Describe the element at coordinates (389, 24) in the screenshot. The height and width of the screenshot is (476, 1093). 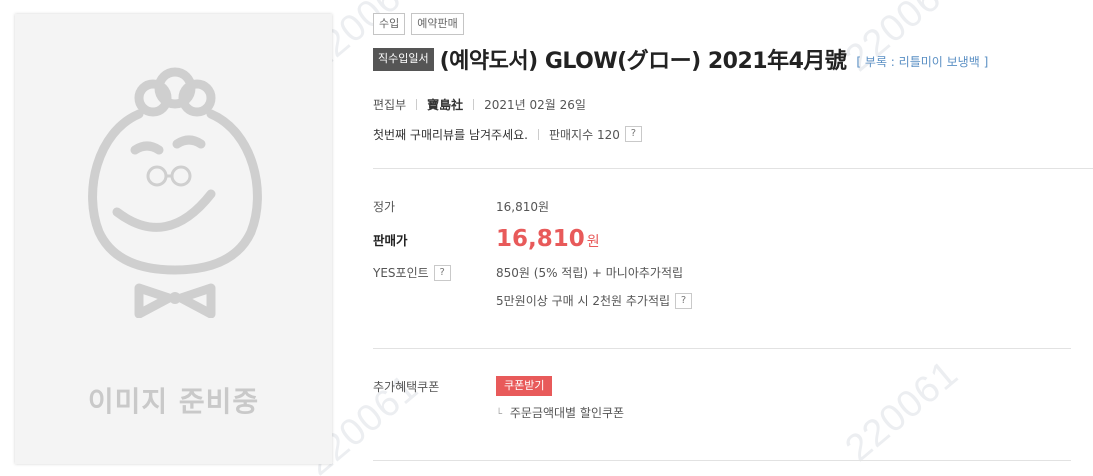
I see `badge-import: 수입` at that location.